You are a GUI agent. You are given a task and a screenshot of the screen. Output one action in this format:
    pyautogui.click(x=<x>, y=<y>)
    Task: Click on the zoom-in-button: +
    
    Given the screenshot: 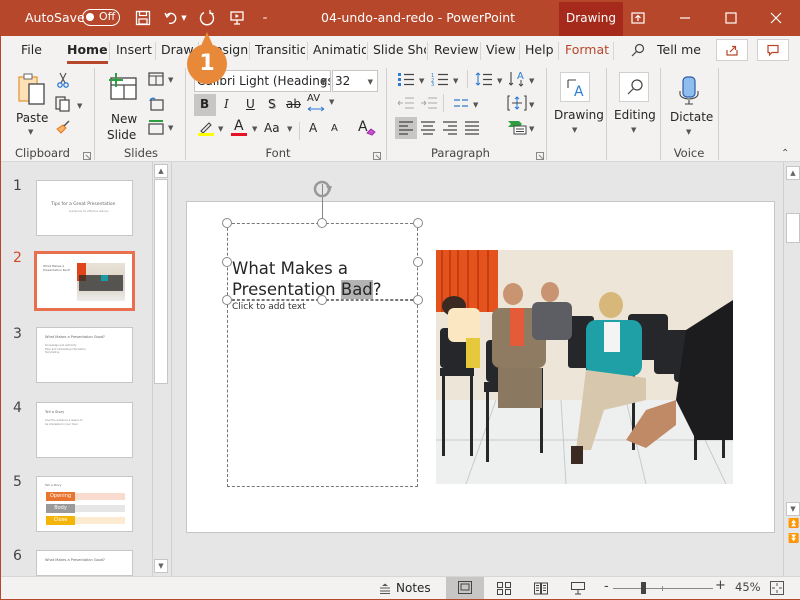 What is the action you would take?
    pyautogui.click(x=720, y=585)
    